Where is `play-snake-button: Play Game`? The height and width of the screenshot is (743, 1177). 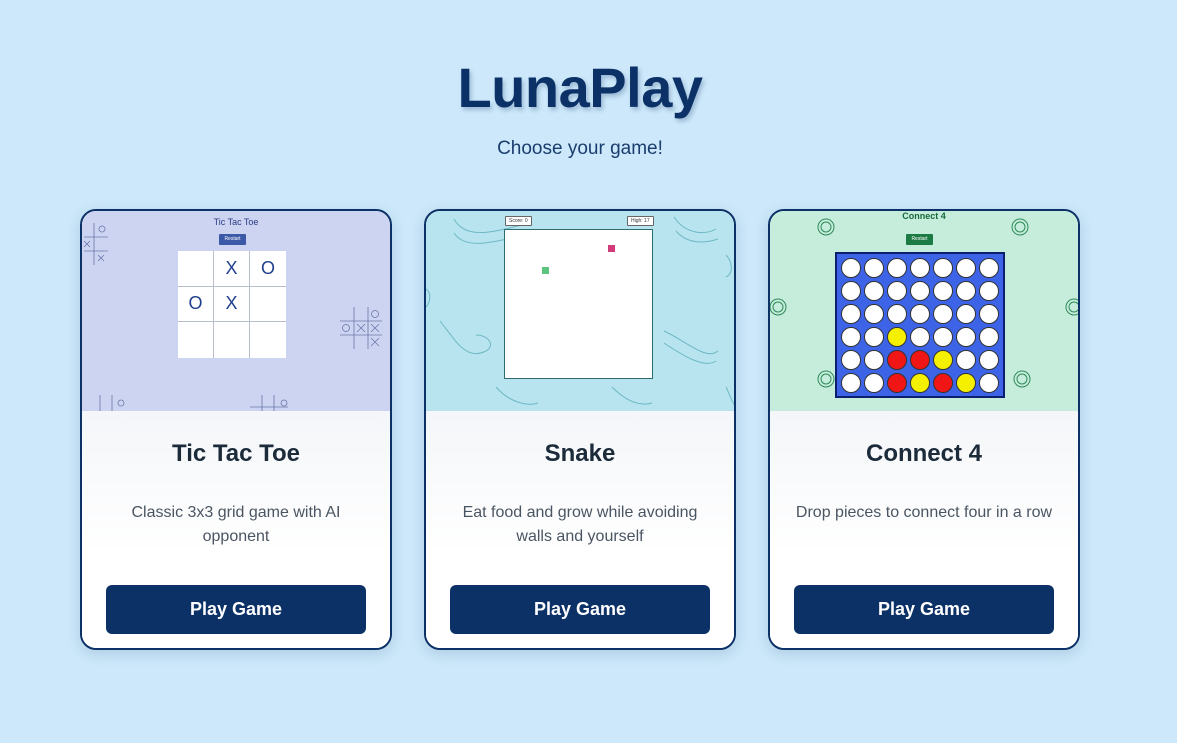
play-snake-button: Play Game is located at coordinates (580, 609).